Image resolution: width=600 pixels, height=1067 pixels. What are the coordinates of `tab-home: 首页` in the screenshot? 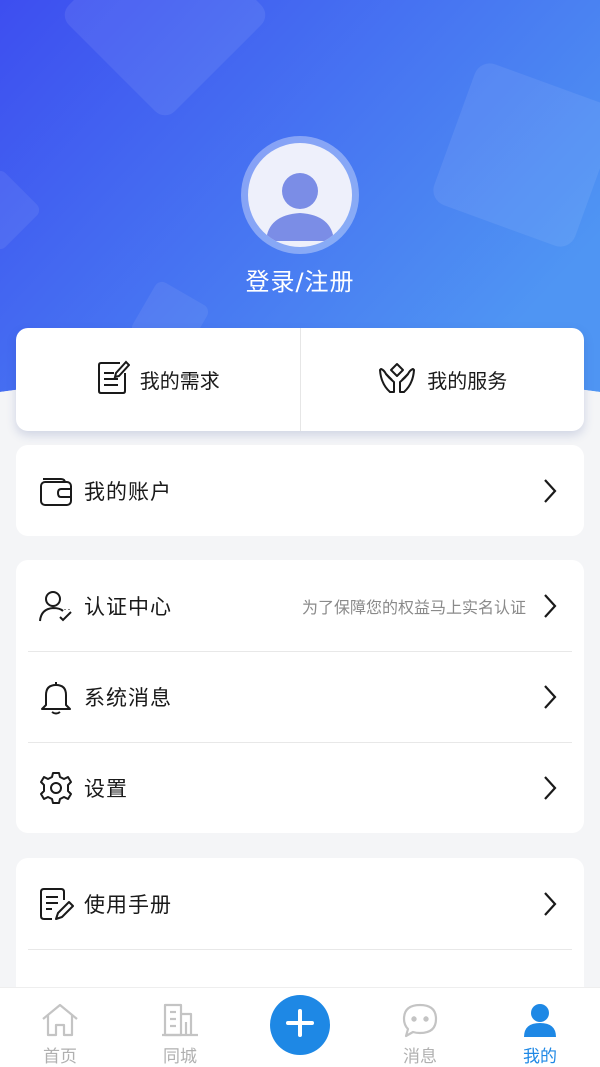 It's located at (60, 1027).